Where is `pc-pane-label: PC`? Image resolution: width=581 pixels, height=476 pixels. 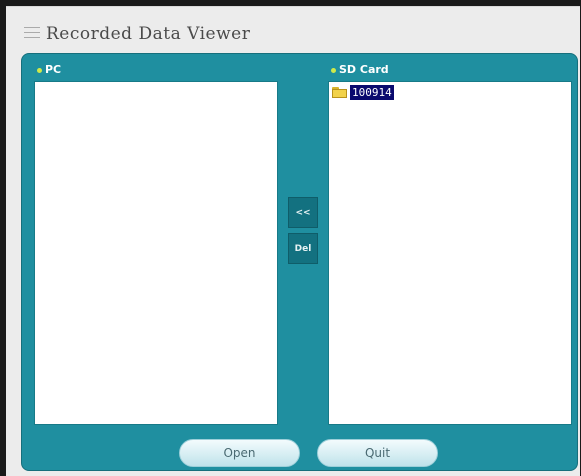
pc-pane-label: PC is located at coordinates (49, 69).